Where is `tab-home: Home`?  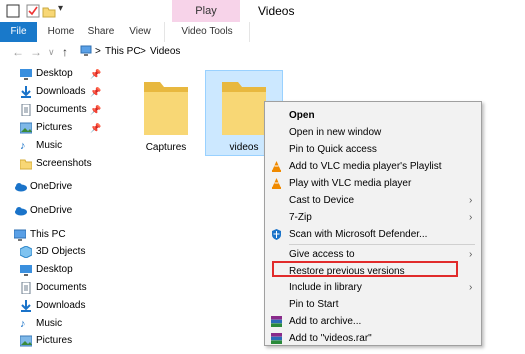 tab-home: Home is located at coordinates (61, 32).